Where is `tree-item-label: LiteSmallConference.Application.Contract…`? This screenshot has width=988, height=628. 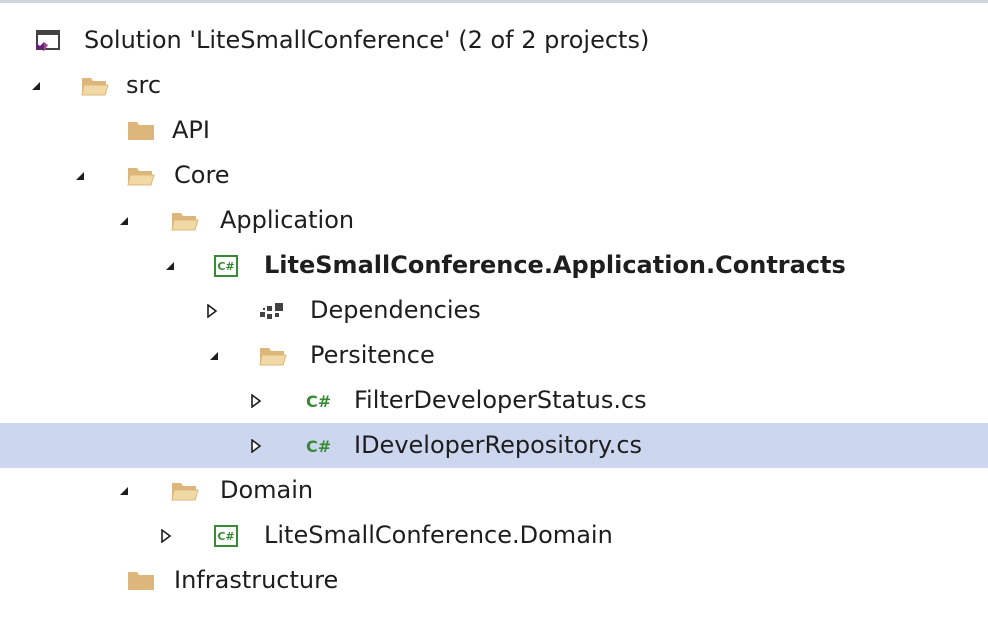 tree-item-label: LiteSmallConference.Application.Contract… is located at coordinates (555, 265).